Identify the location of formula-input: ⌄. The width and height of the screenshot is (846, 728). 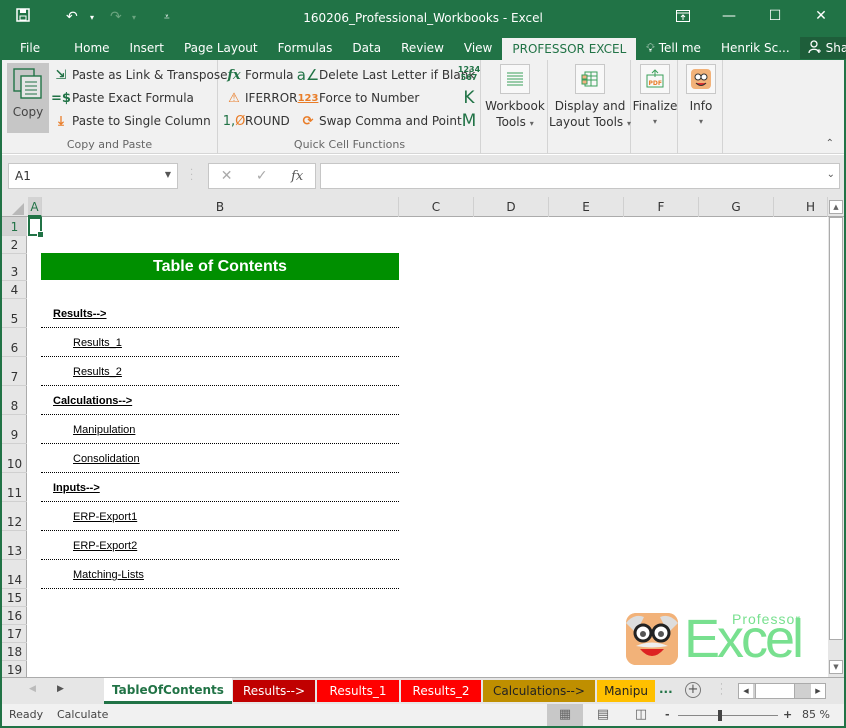
(580, 176).